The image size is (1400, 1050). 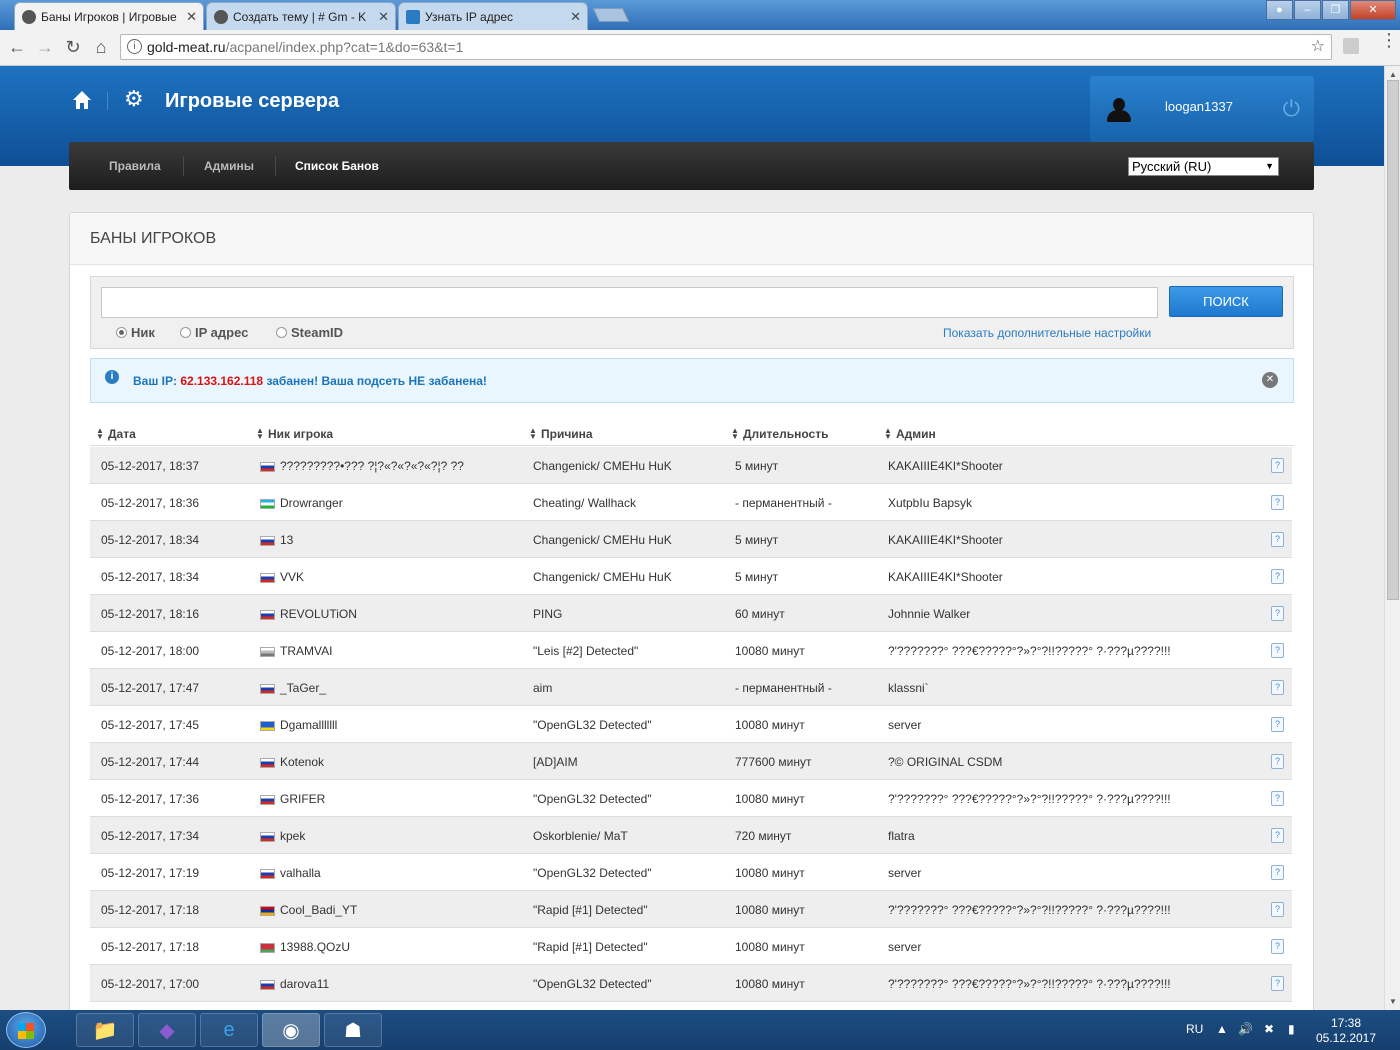 What do you see at coordinates (1393, 340) in the screenshot?
I see `scrollbar-thumb` at bounding box center [1393, 340].